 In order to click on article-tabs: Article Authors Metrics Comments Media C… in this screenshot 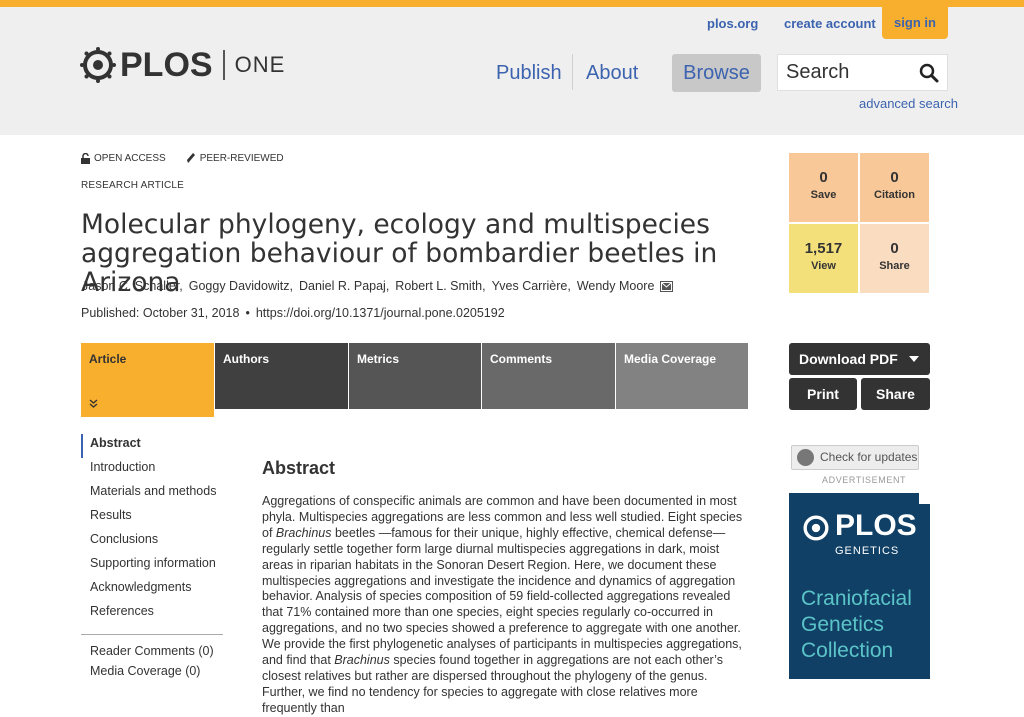, I will do `click(414, 380)`.